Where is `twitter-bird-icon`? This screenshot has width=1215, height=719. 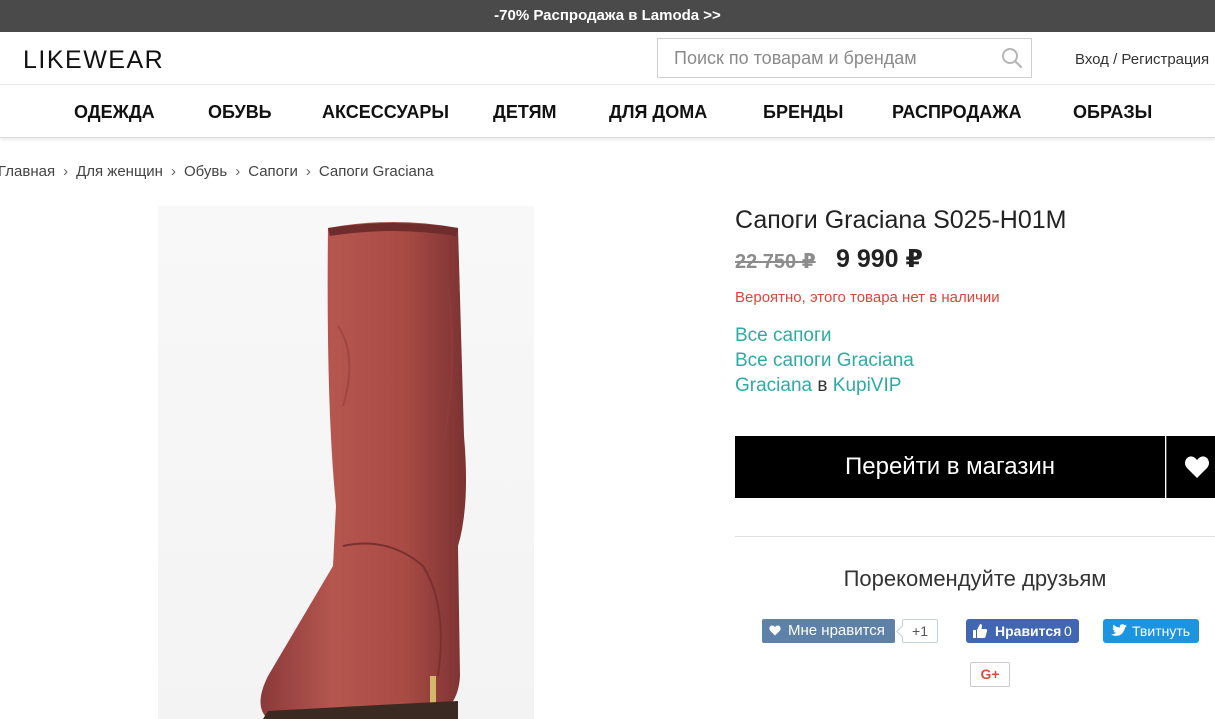 twitter-bird-icon is located at coordinates (1119, 630).